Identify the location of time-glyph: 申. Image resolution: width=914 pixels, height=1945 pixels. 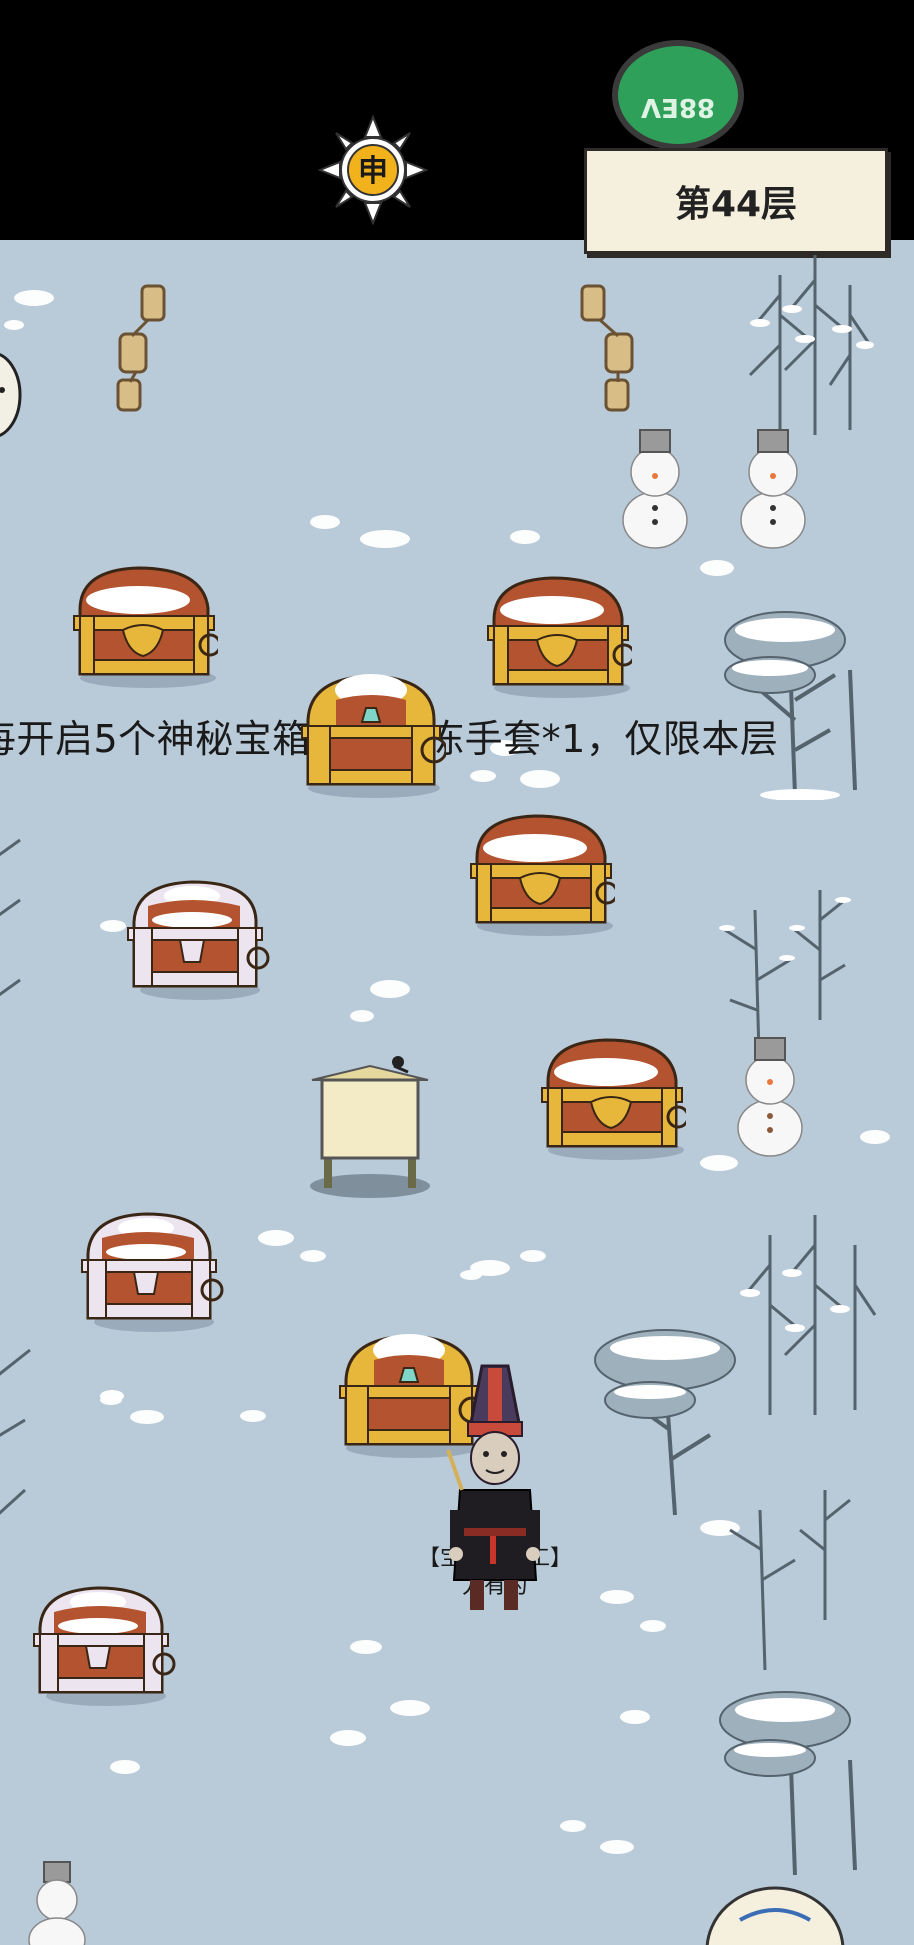
(373, 171).